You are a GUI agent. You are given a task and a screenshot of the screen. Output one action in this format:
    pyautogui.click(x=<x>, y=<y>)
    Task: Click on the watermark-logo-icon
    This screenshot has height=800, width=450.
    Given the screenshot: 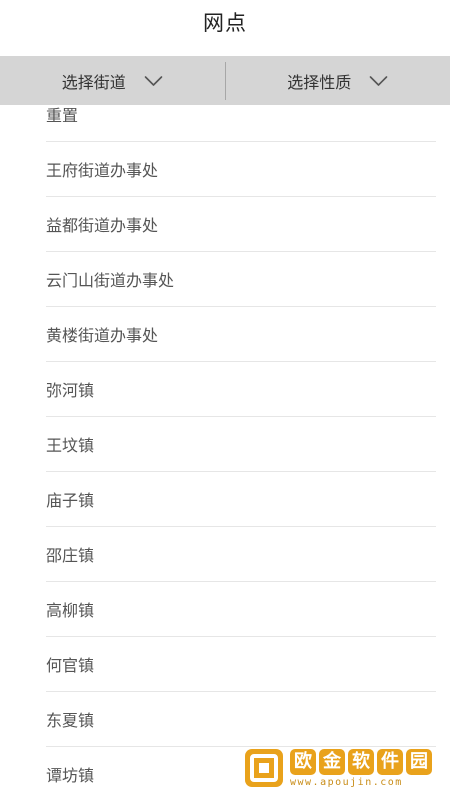 What is the action you would take?
    pyautogui.click(x=264, y=768)
    